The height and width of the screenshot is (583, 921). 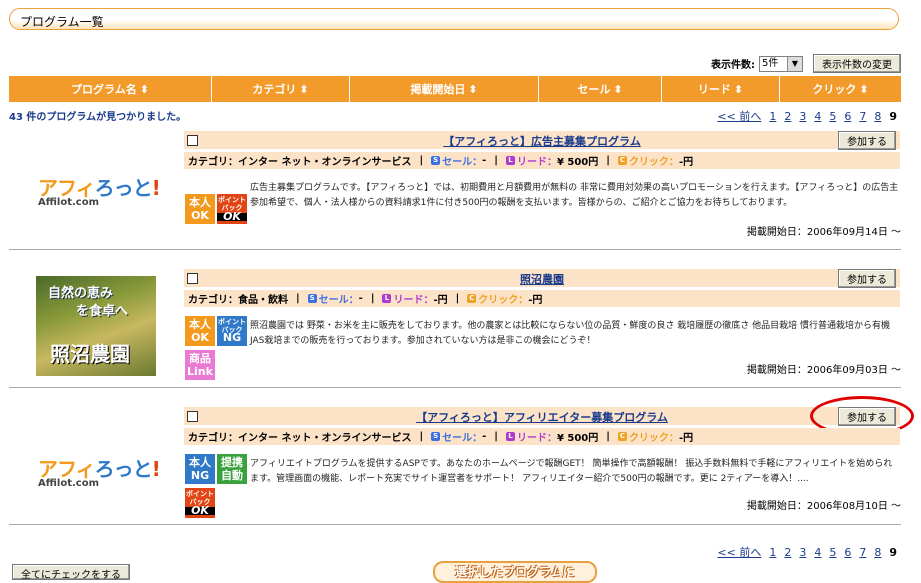 I want to click on results-count: 43 件のプログラムが見つかりました。, so click(x=98, y=117).